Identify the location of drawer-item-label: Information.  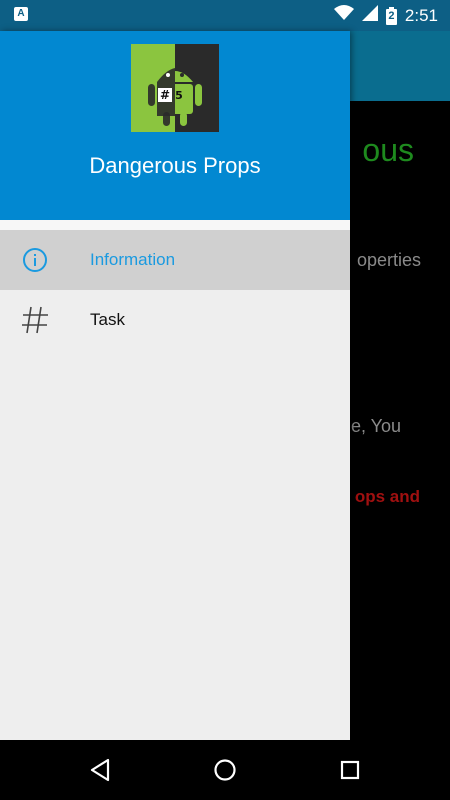
(133, 259).